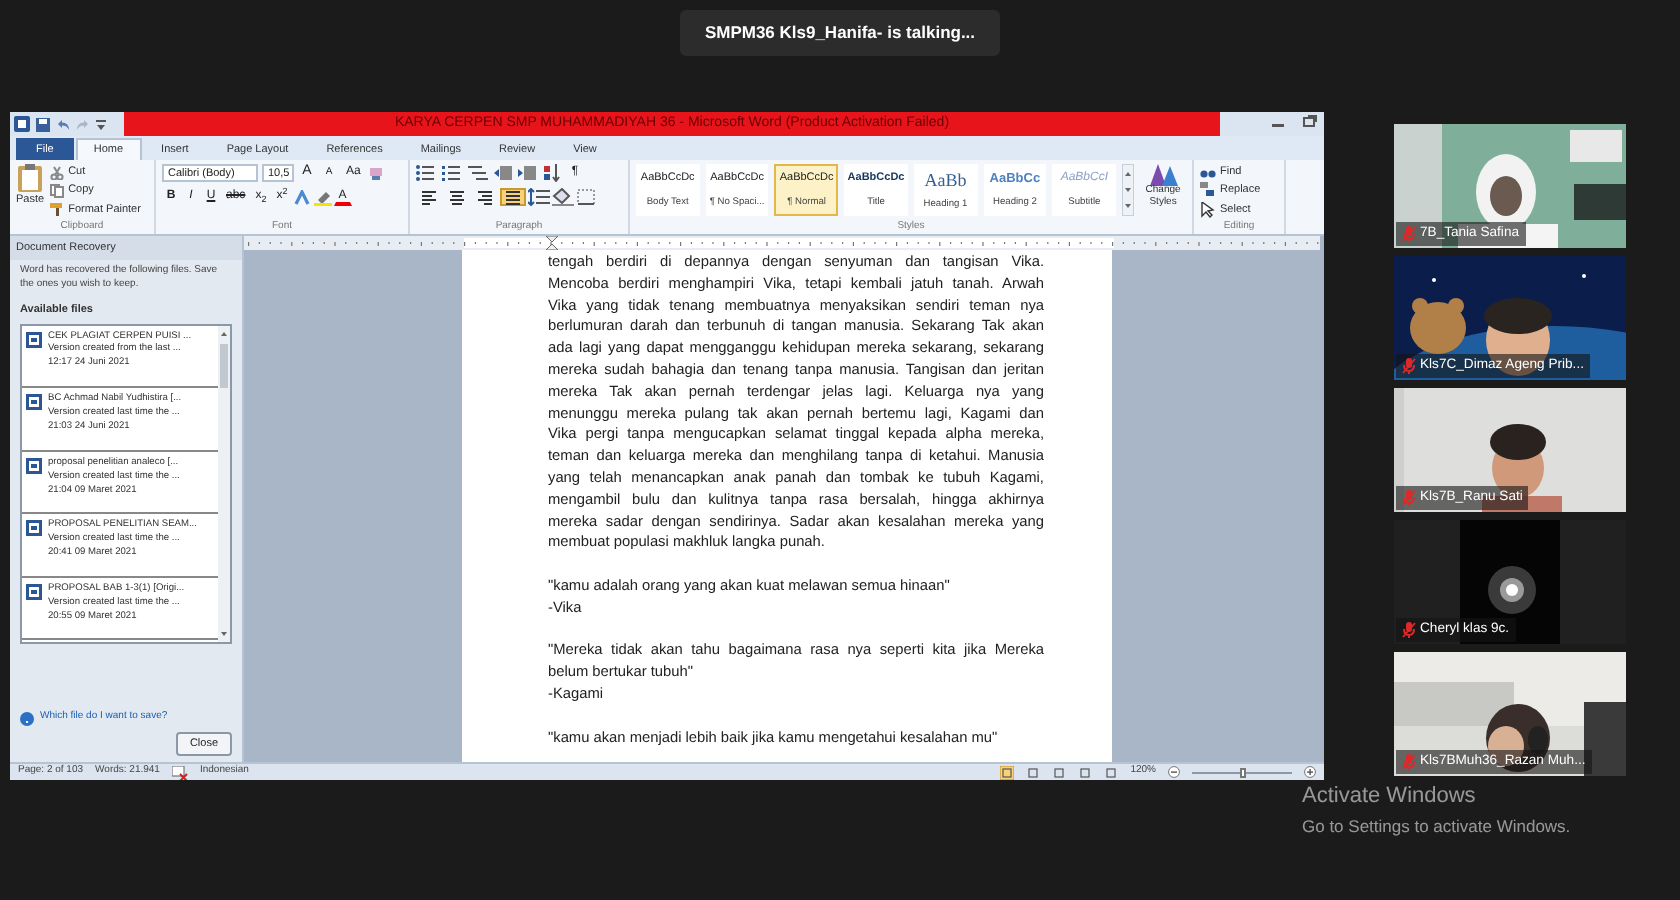 Image resolution: width=1680 pixels, height=900 pixels. I want to click on shading-icon, so click(563, 197).